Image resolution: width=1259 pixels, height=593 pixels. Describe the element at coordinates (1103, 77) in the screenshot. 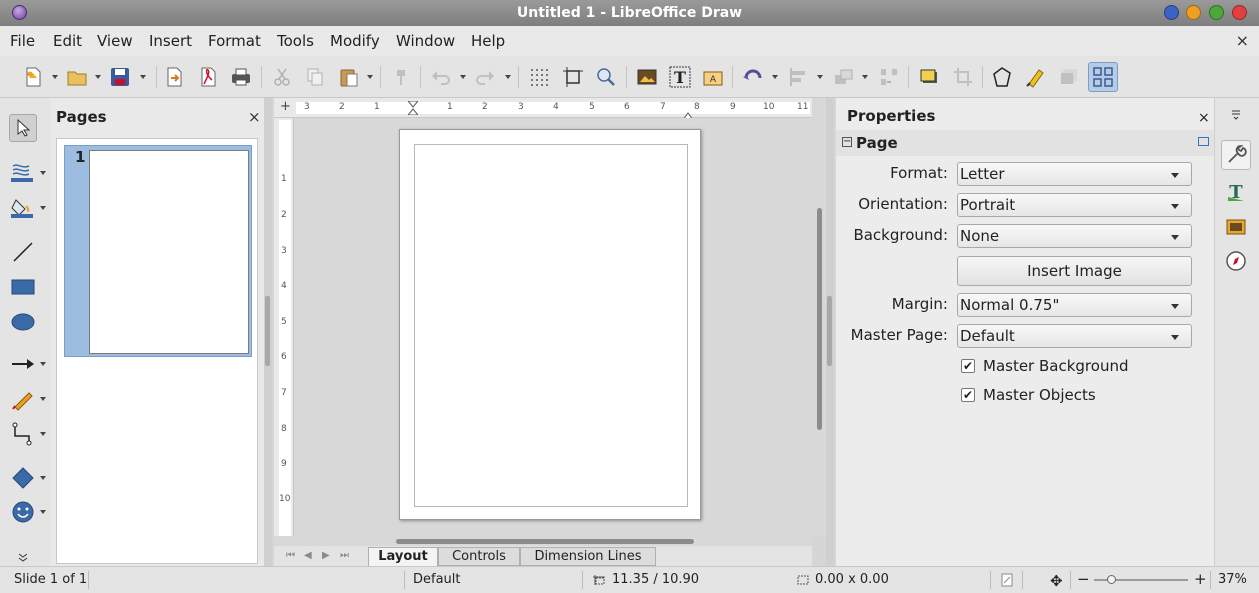

I see `toggle-sidebar-icon` at that location.